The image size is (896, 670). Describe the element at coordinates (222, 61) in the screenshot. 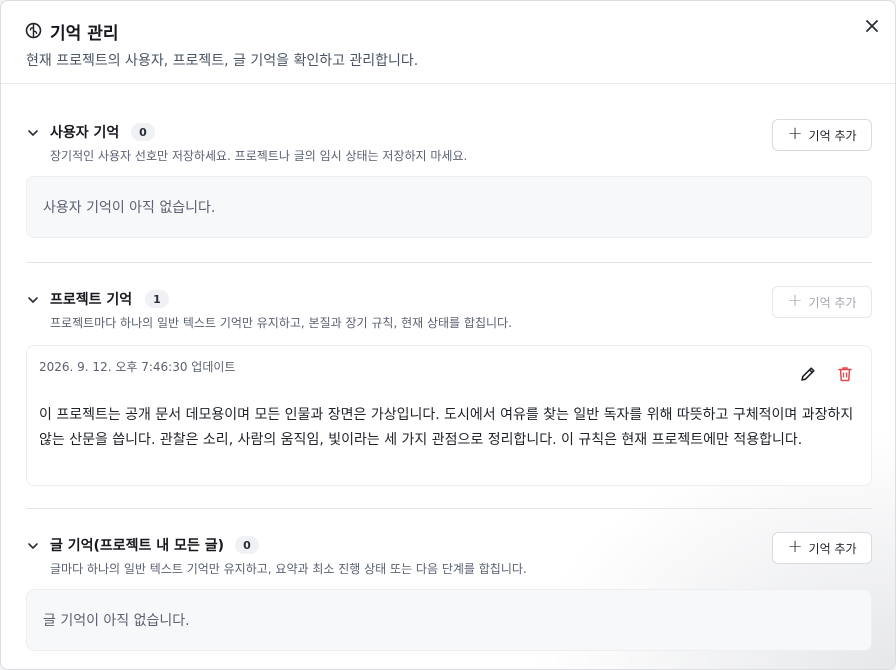

I see `dialog-subtitle: 현재 프로젝트의 사용자, 프로젝트, 글 기억을 확인하고 관리합니다.` at that location.